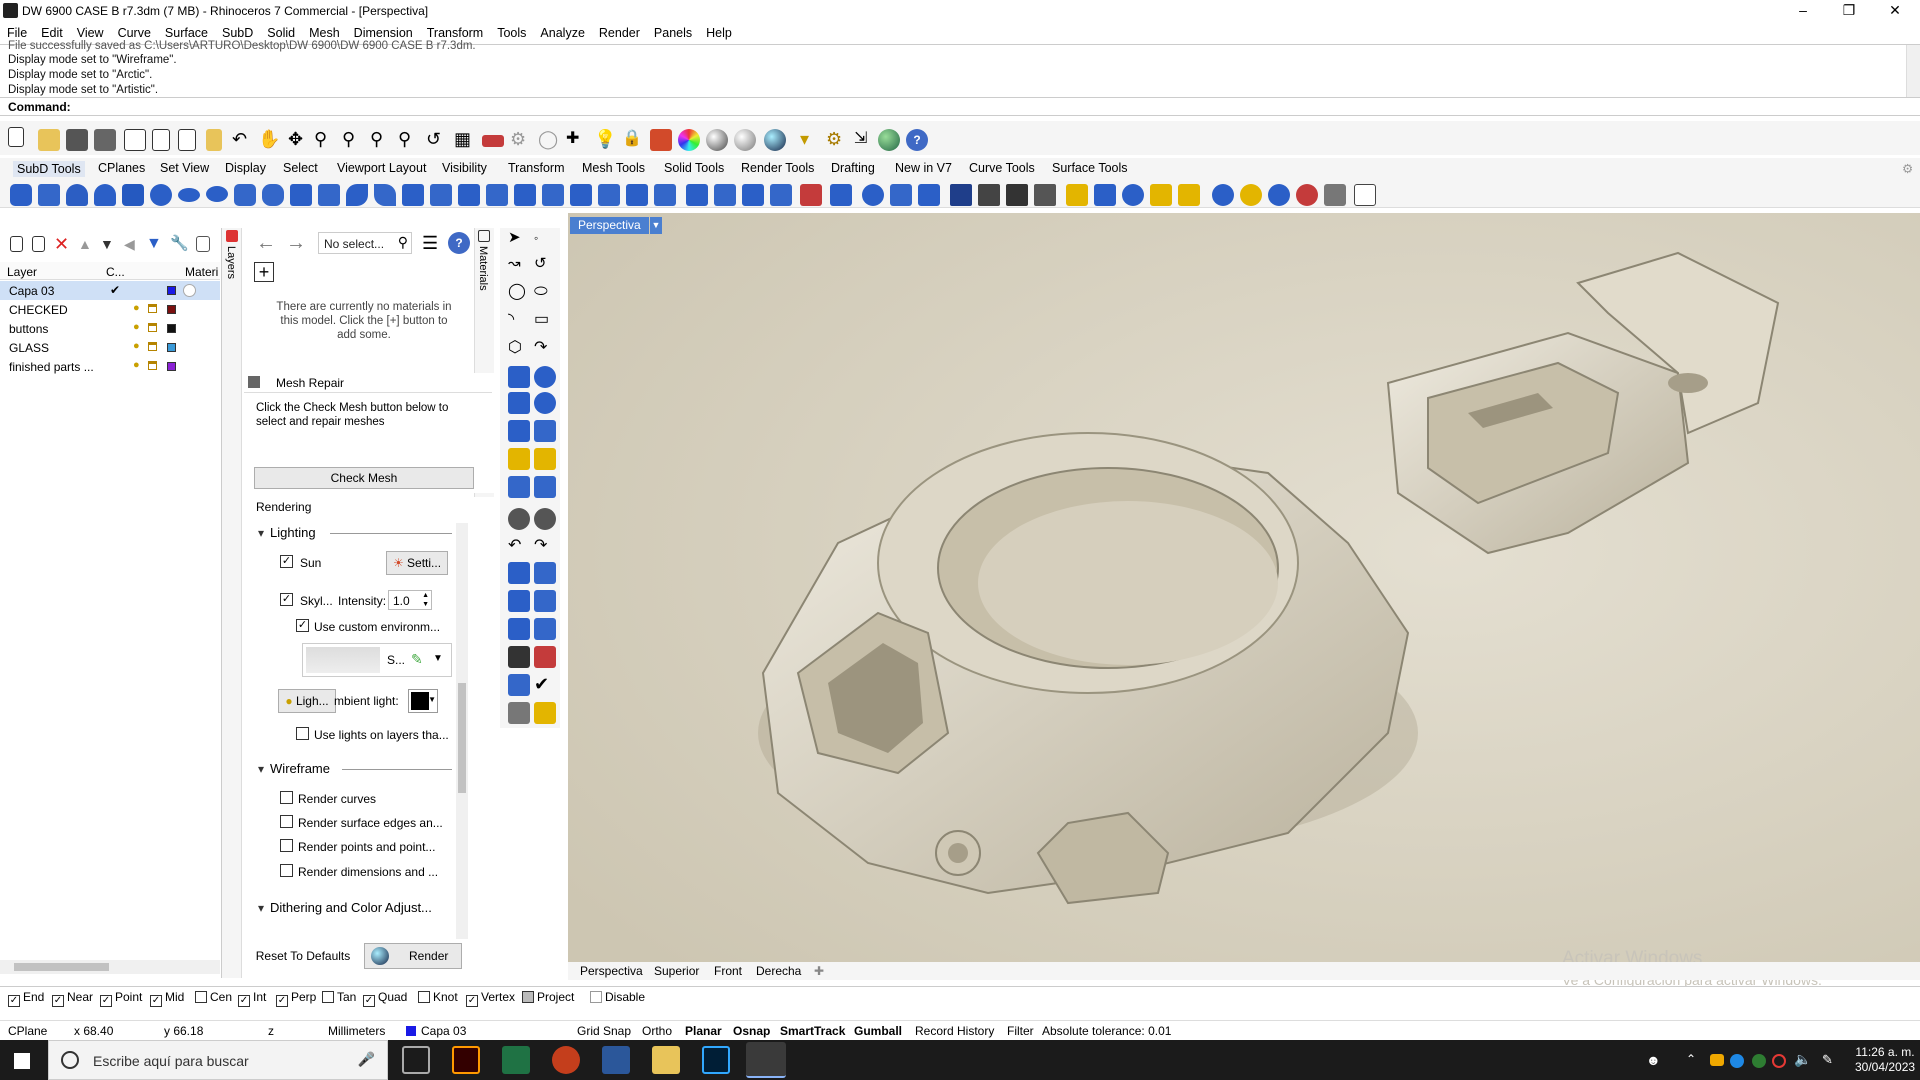 This screenshot has height=1080, width=1920. I want to click on tab-drafting: Drafting, so click(853, 168).